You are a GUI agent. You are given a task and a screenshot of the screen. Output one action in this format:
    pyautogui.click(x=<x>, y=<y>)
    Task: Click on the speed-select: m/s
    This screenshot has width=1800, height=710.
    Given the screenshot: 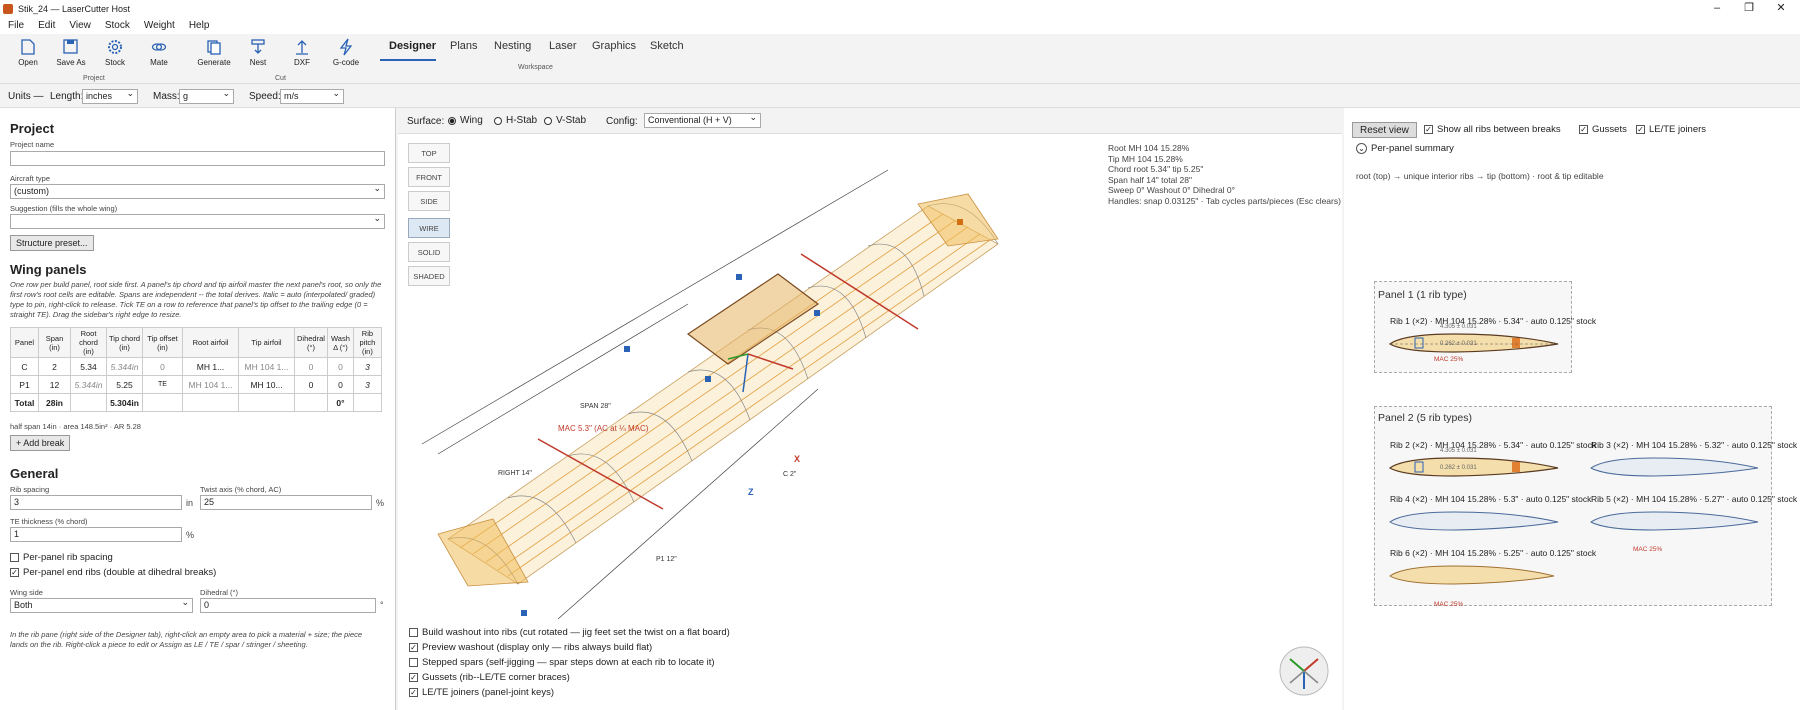 What is the action you would take?
    pyautogui.click(x=312, y=96)
    